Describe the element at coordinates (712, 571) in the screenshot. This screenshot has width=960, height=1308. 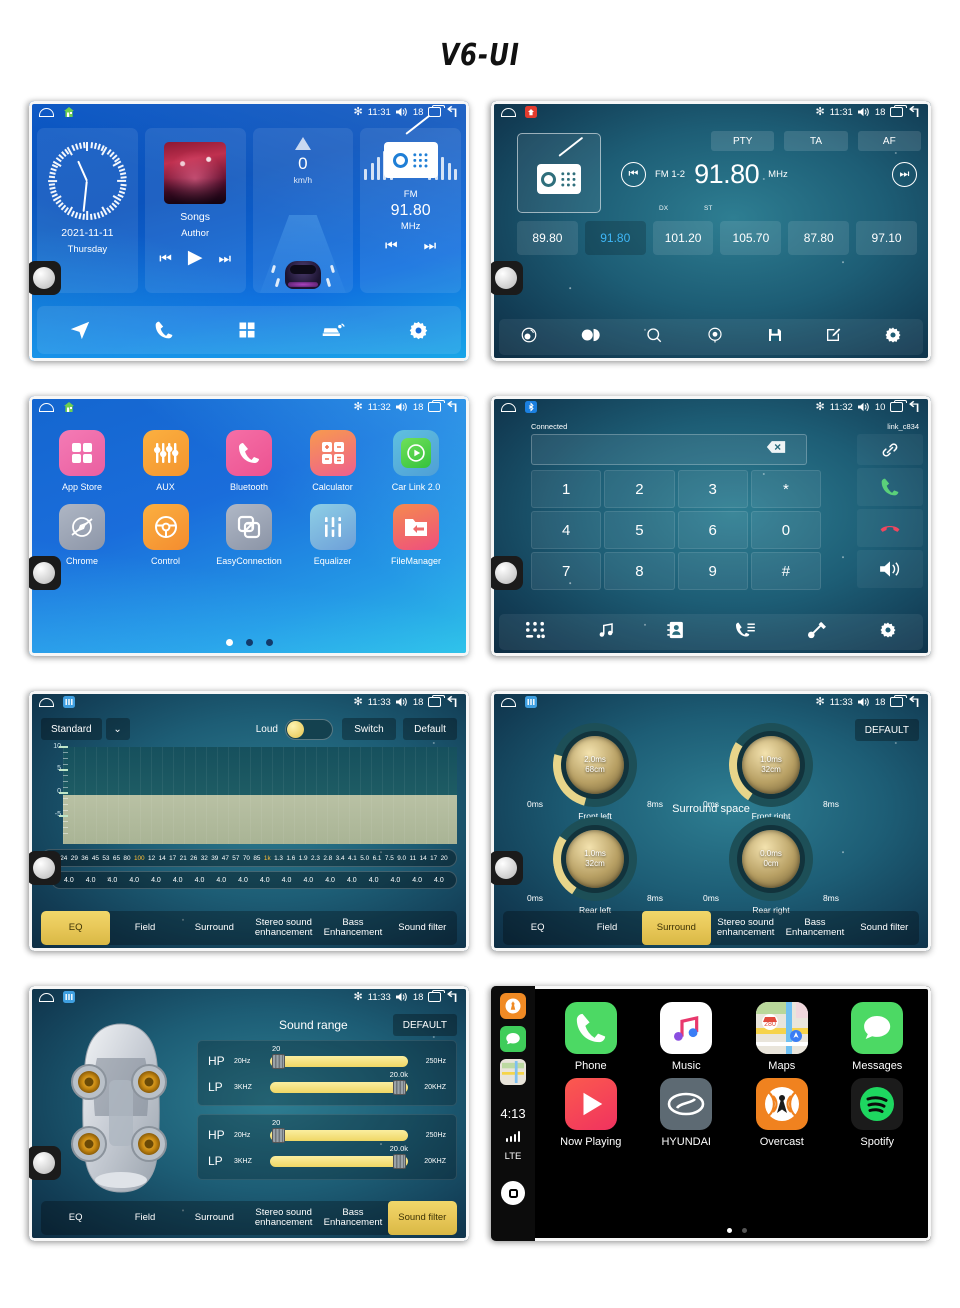
I see `dial-key: 9` at that location.